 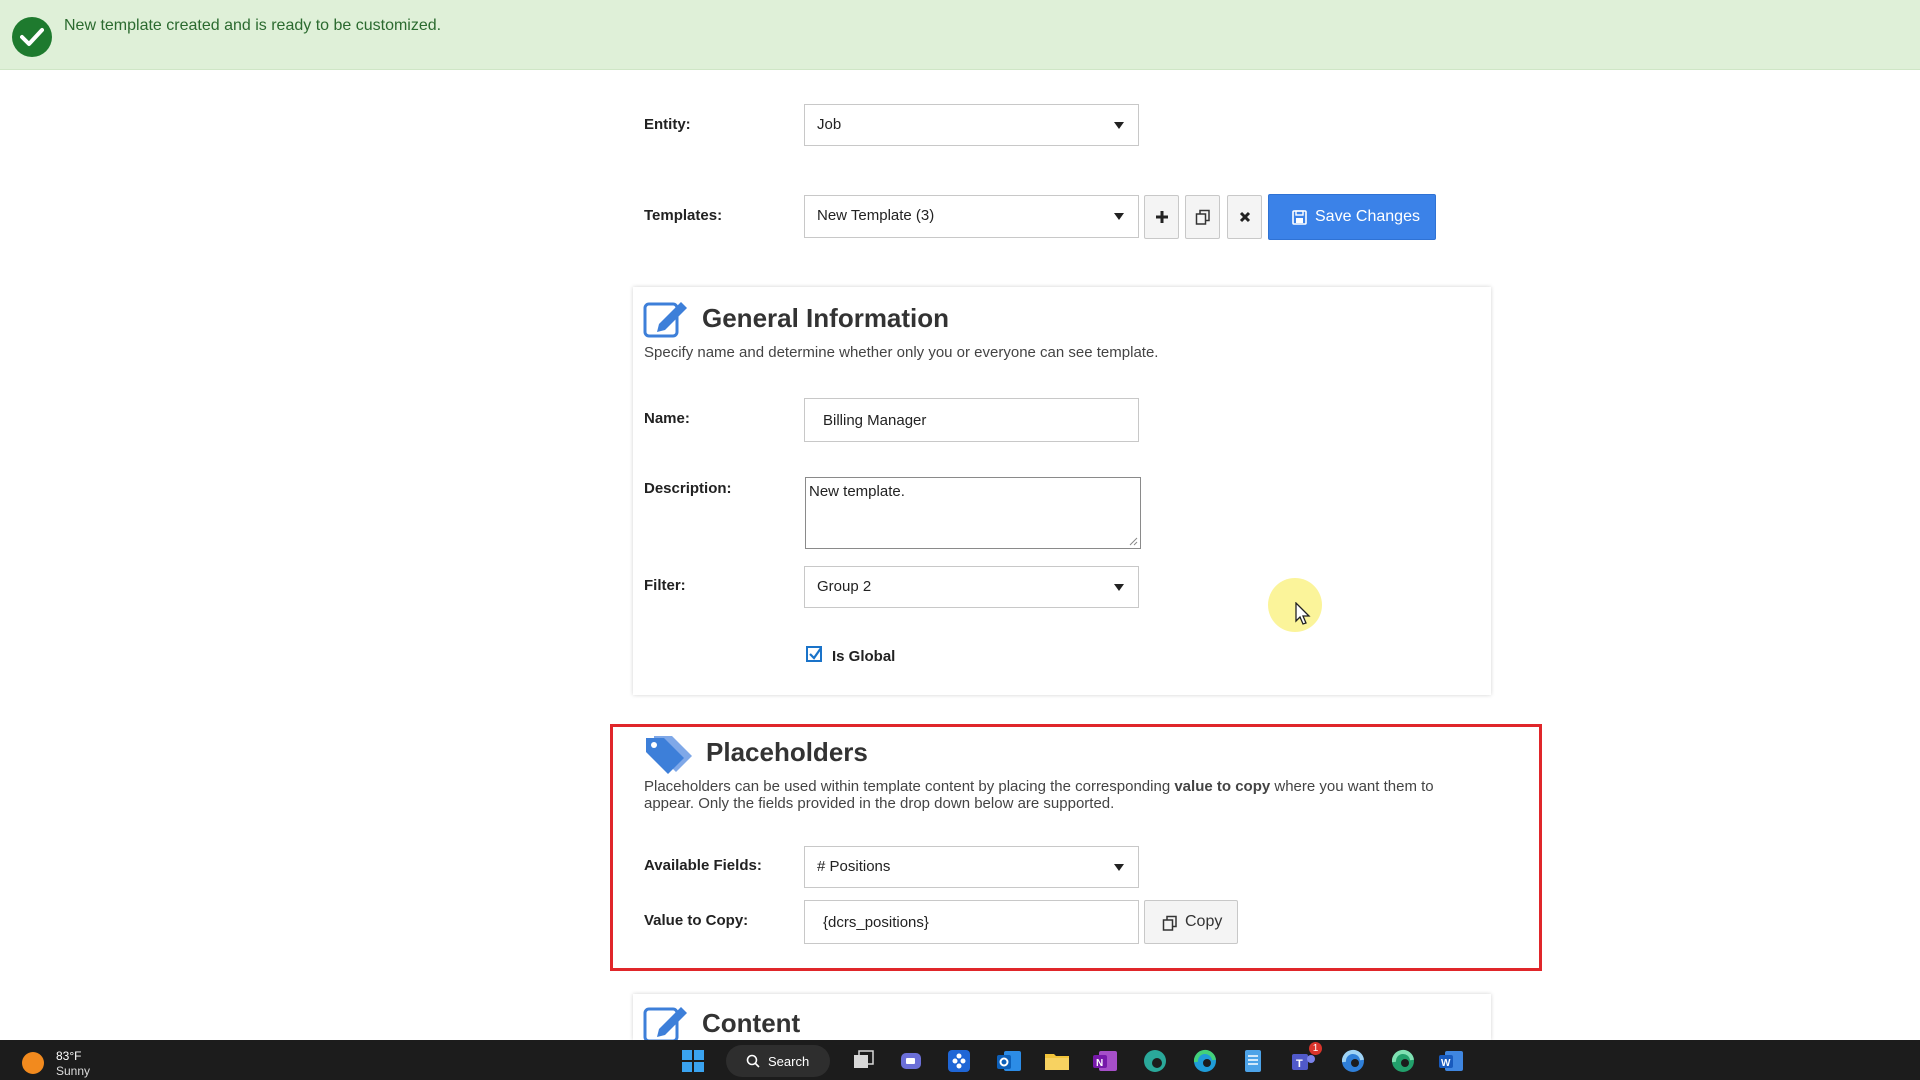 I want to click on name-label: Name:, so click(x=667, y=418).